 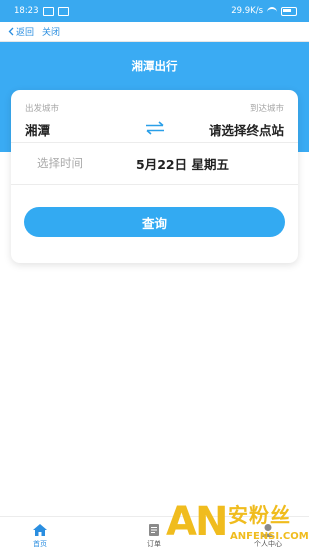 I want to click on to-city-label: 到达城市, so click(x=266, y=109).